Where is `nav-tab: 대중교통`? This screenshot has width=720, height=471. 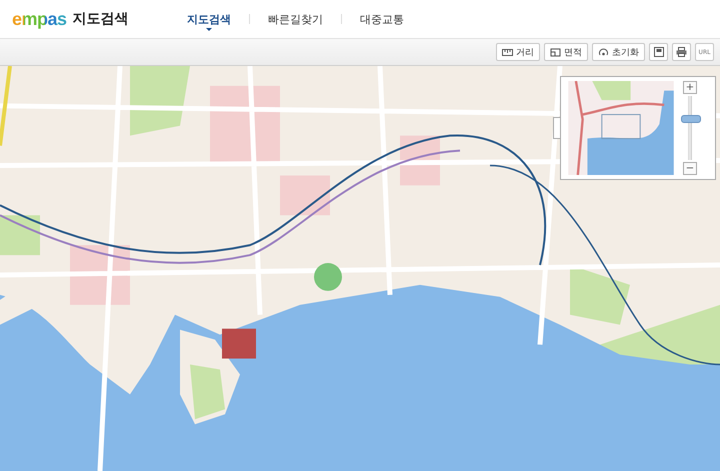
nav-tab: 대중교통 is located at coordinates (382, 19).